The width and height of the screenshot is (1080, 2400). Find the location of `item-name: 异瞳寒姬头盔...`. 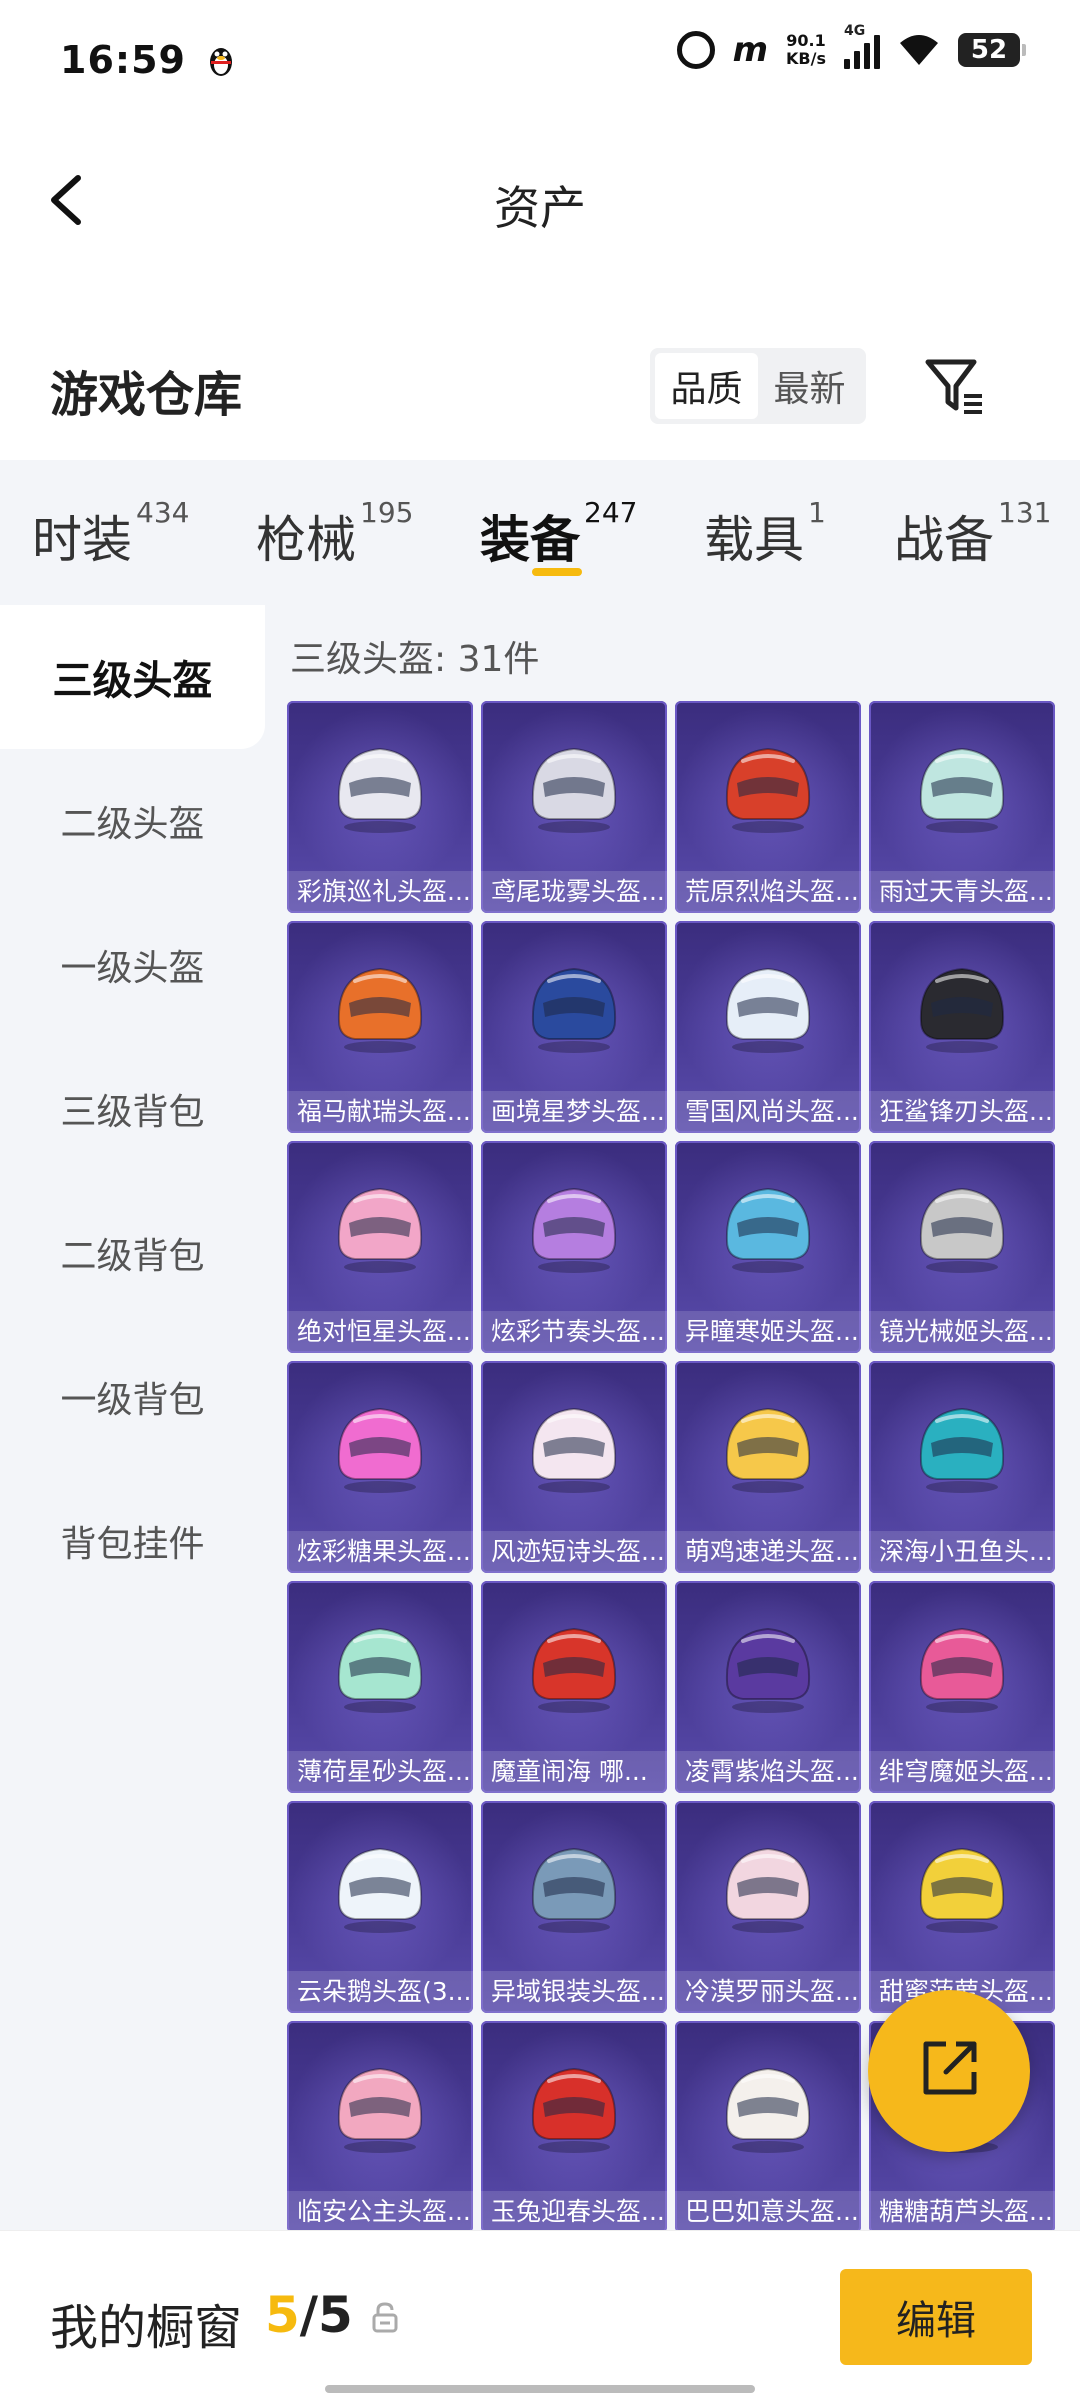

item-name: 异瞳寒姬头盔... is located at coordinates (768, 1332).